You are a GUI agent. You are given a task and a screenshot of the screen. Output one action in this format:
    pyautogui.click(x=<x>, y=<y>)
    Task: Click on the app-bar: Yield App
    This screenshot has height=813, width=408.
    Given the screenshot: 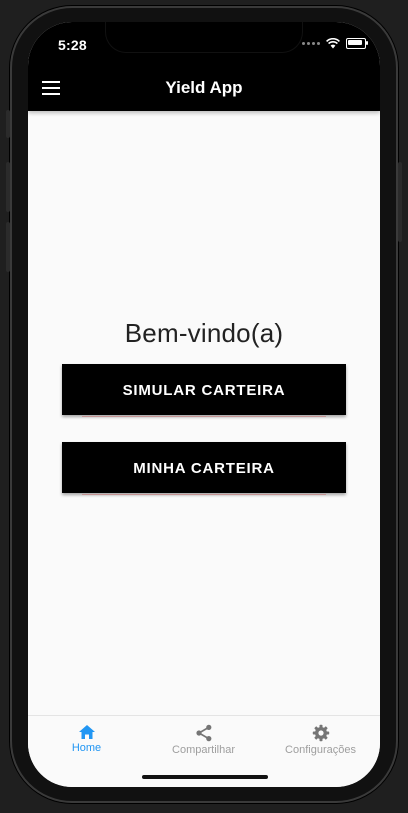 What is the action you would take?
    pyautogui.click(x=204, y=88)
    